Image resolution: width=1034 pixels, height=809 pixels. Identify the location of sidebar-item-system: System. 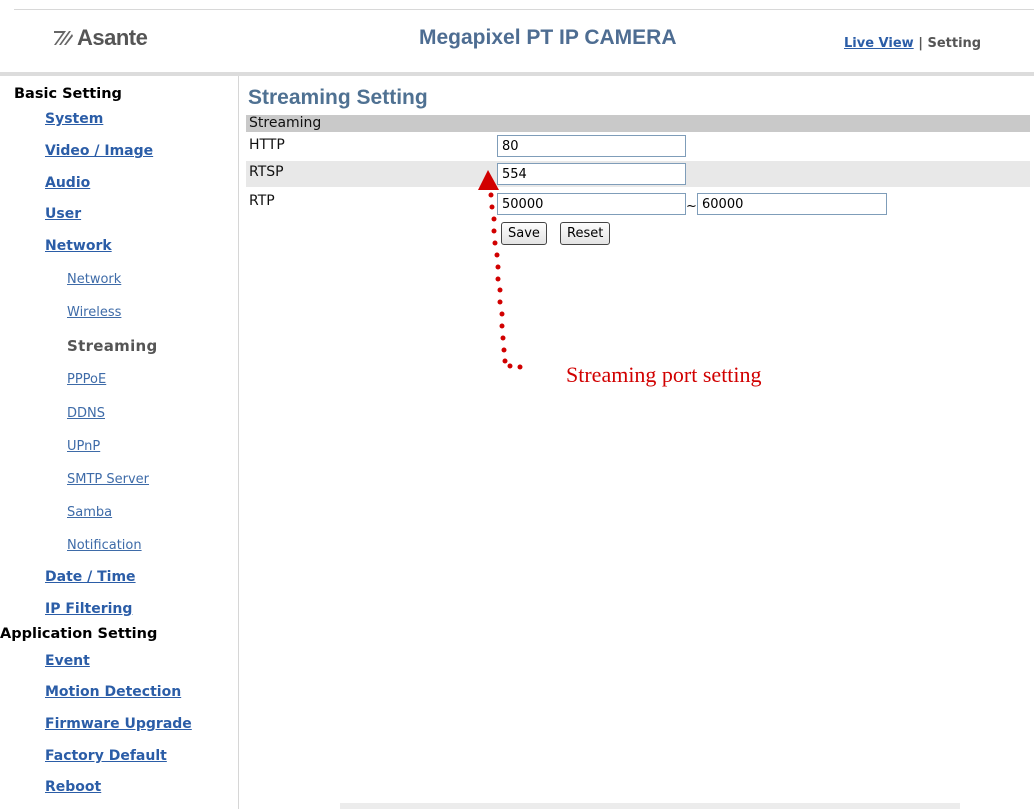
(74, 119).